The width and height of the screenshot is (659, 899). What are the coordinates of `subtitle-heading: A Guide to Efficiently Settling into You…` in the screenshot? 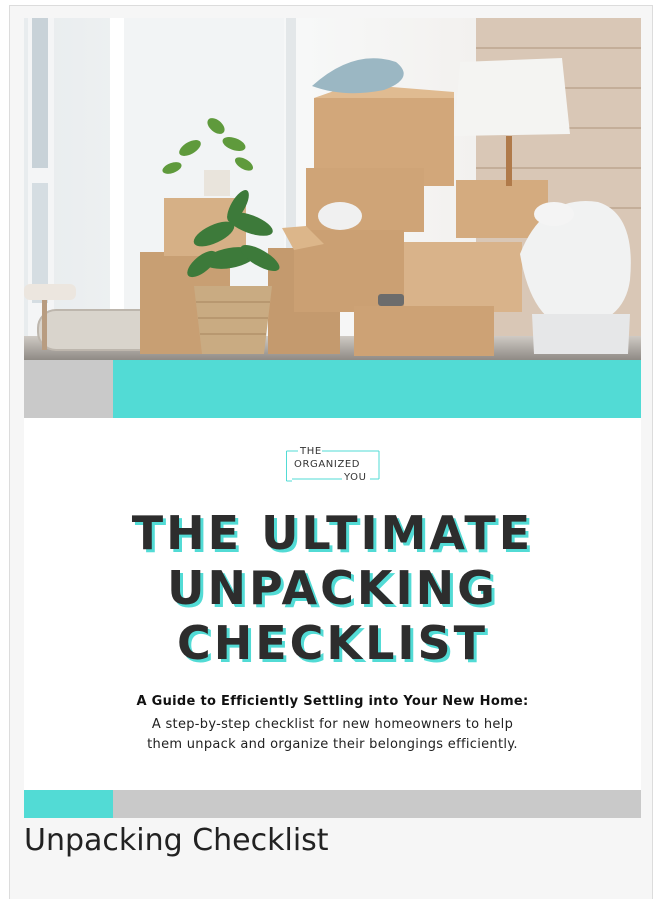 It's located at (332, 701).